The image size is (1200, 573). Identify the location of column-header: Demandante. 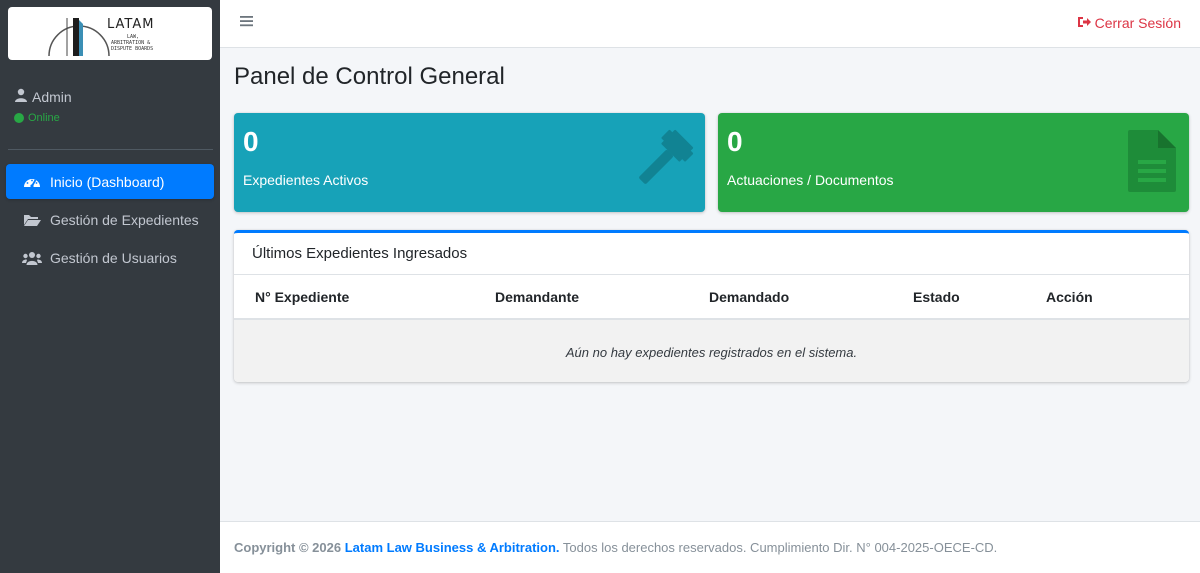
(537, 297).